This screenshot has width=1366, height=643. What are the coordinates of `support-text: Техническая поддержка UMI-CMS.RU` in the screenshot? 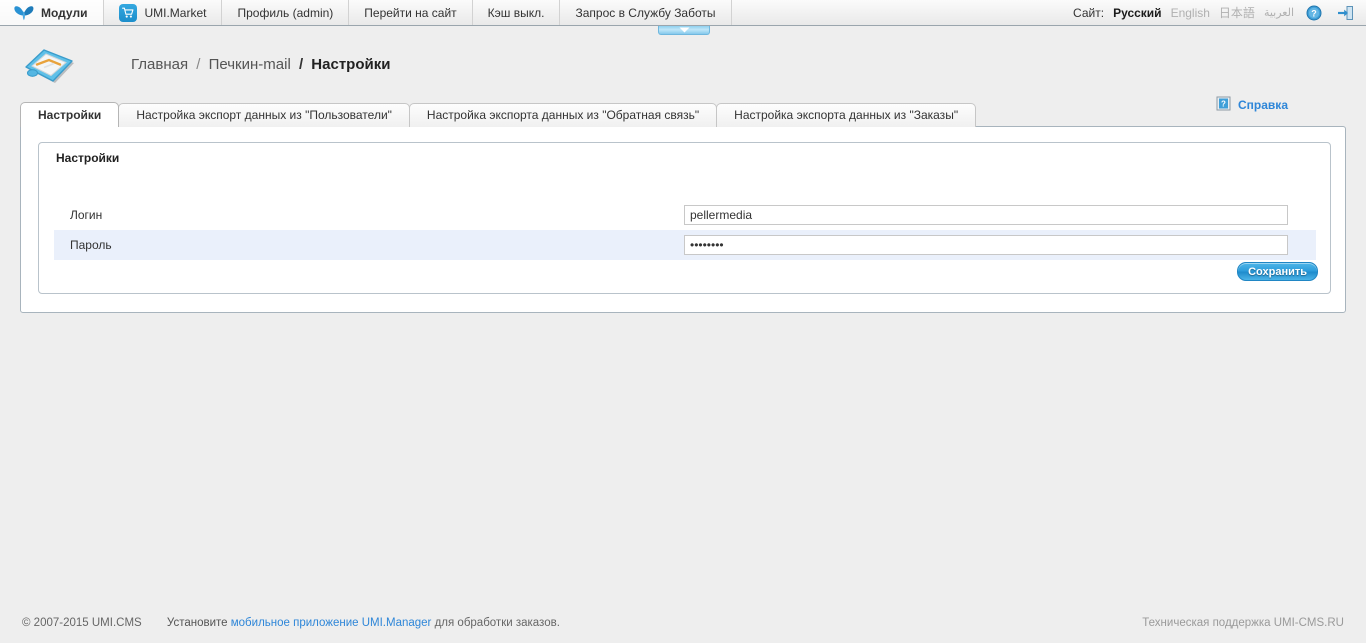 It's located at (1243, 623).